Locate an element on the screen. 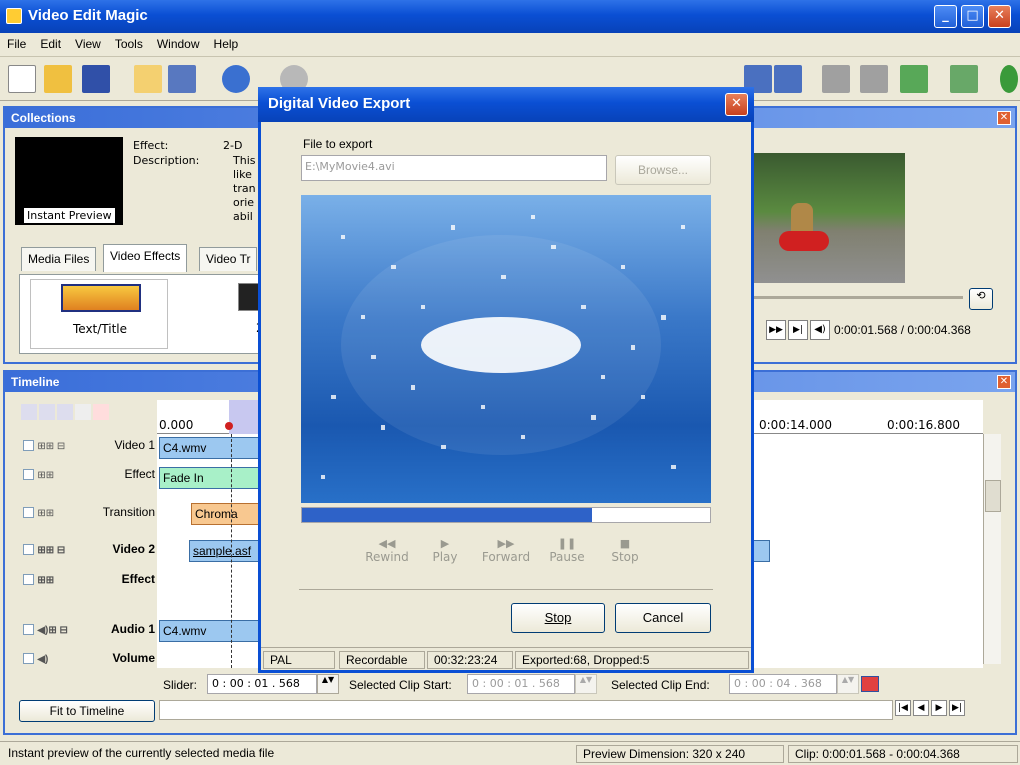  end-icon: ▶| is located at coordinates (798, 330).